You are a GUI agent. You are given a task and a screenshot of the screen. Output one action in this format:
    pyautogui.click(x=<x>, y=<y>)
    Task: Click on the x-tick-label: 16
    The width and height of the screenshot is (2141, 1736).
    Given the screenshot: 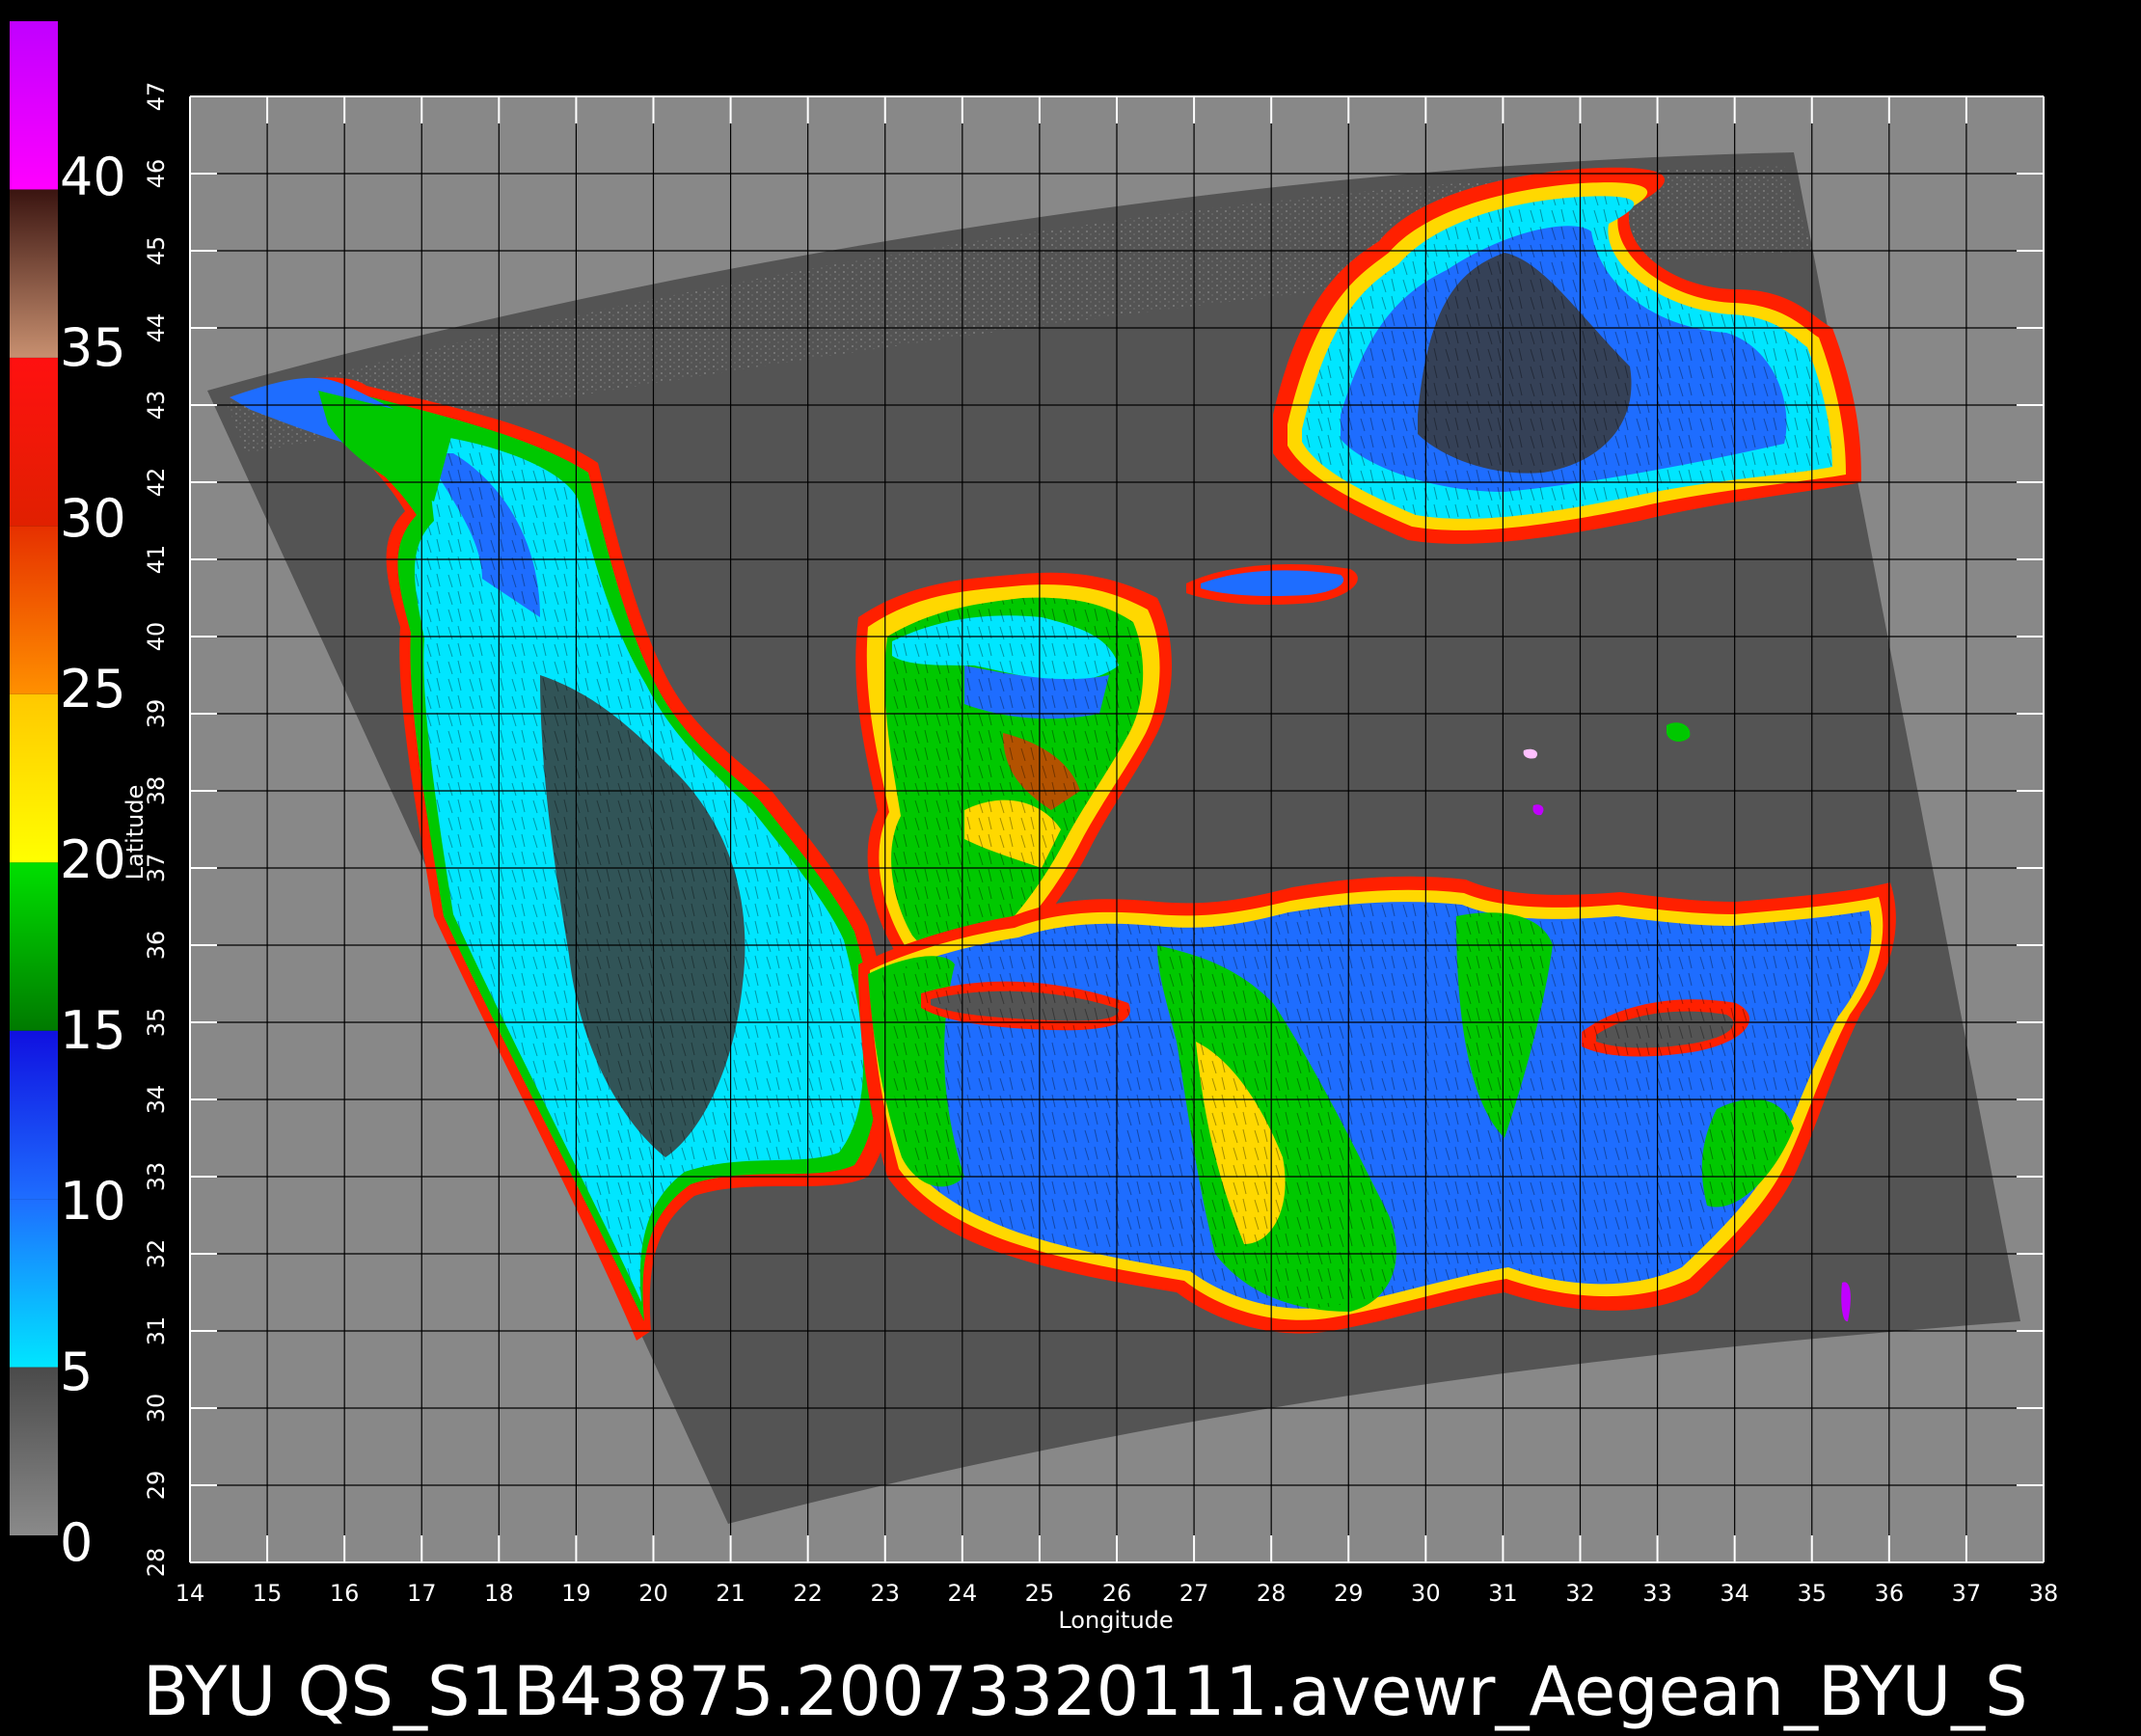 What is the action you would take?
    pyautogui.click(x=345, y=1593)
    